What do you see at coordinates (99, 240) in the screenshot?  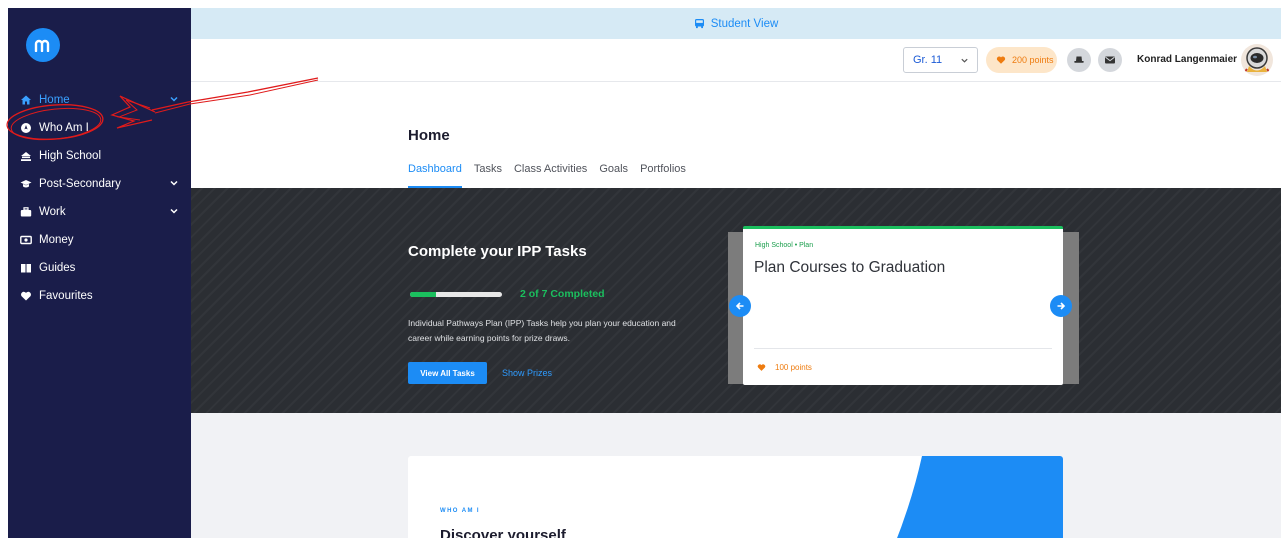 I see `sidebar-item-money: Money` at bounding box center [99, 240].